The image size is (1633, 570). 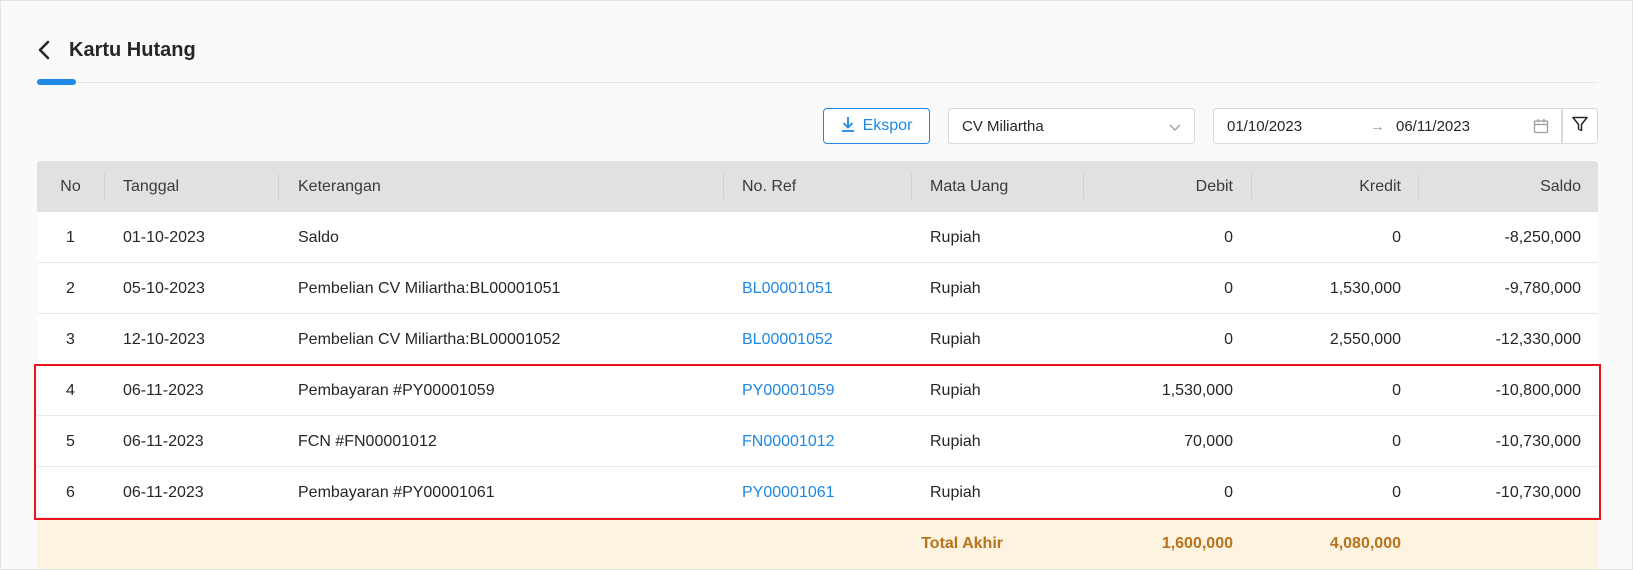 What do you see at coordinates (1560, 186) in the screenshot?
I see `header-saldo: Saldo` at bounding box center [1560, 186].